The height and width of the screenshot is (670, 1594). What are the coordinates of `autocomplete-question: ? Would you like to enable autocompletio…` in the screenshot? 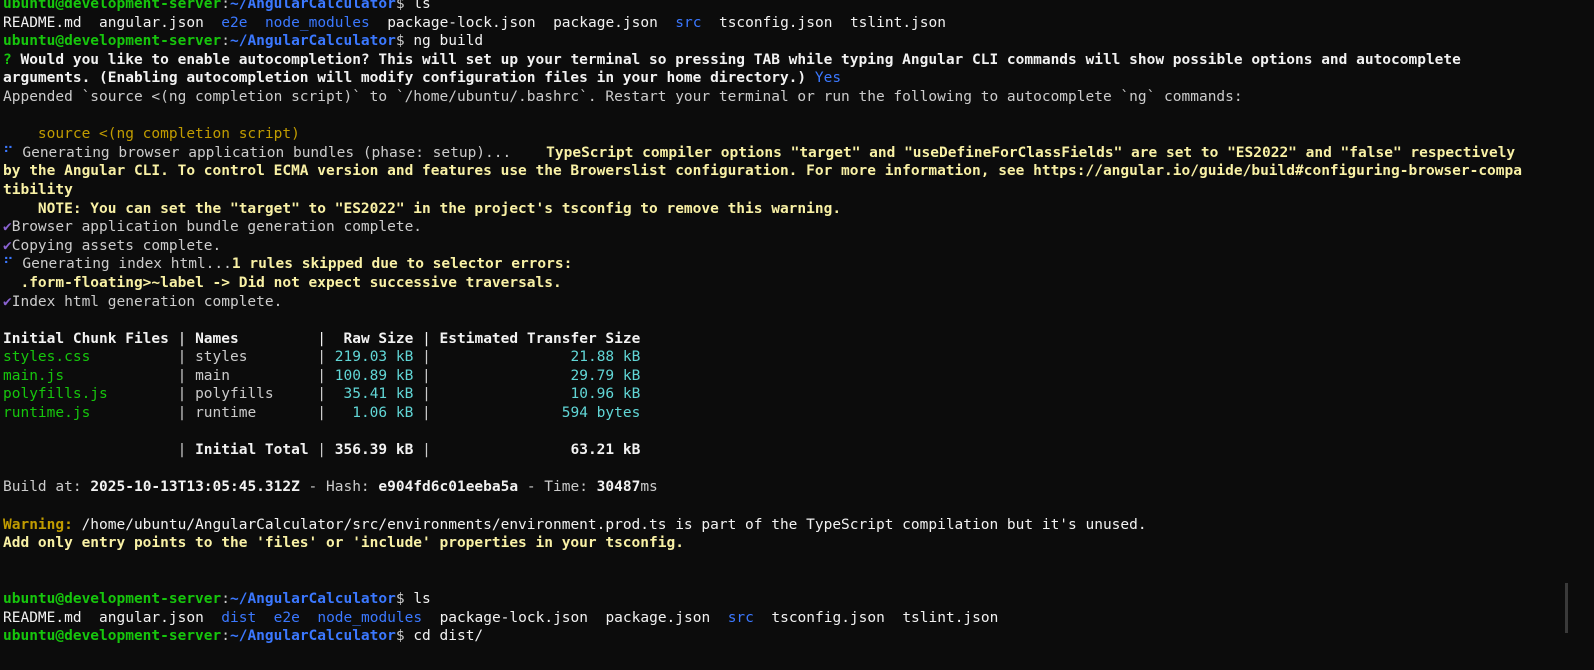 It's located at (732, 59).